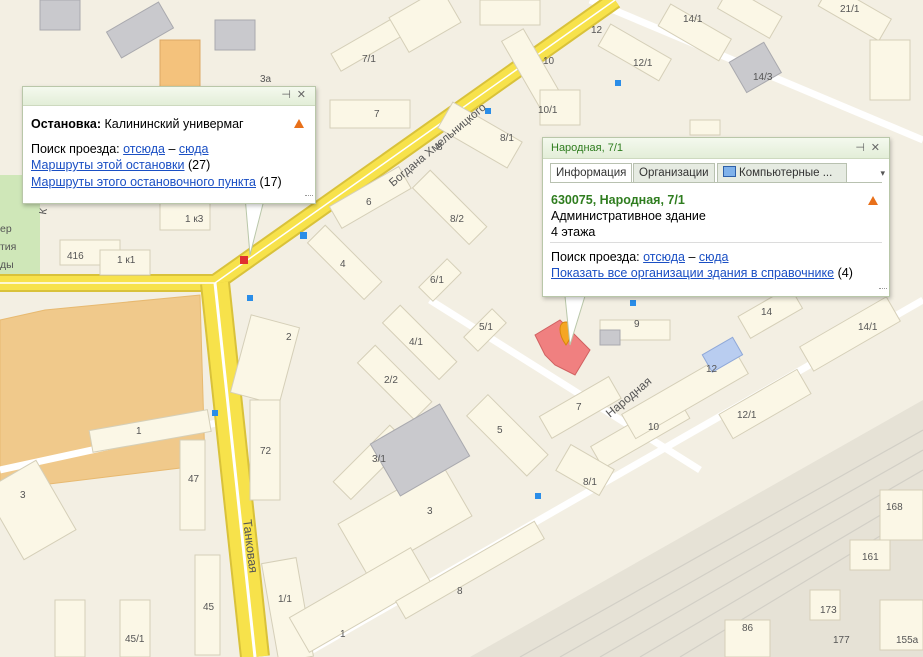  What do you see at coordinates (767, 312) in the screenshot?
I see `building-number: 14` at bounding box center [767, 312].